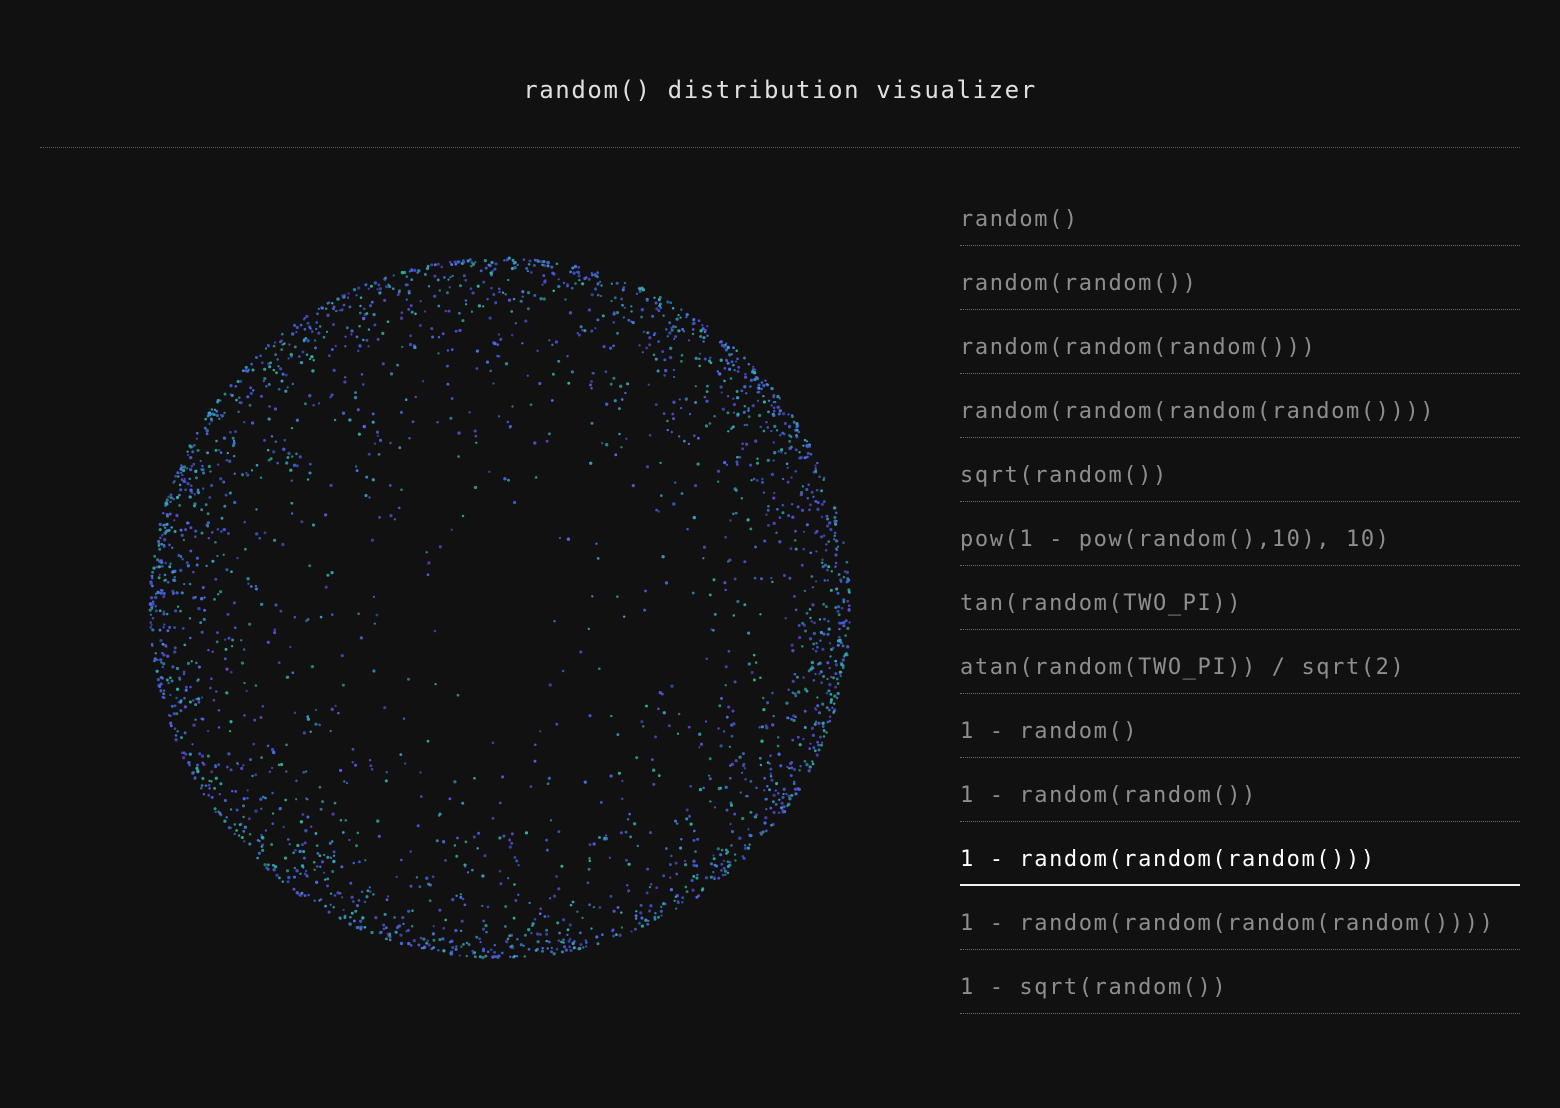  What do you see at coordinates (1240, 790) in the screenshot?
I see `formula-option: 1 - random(random())` at bounding box center [1240, 790].